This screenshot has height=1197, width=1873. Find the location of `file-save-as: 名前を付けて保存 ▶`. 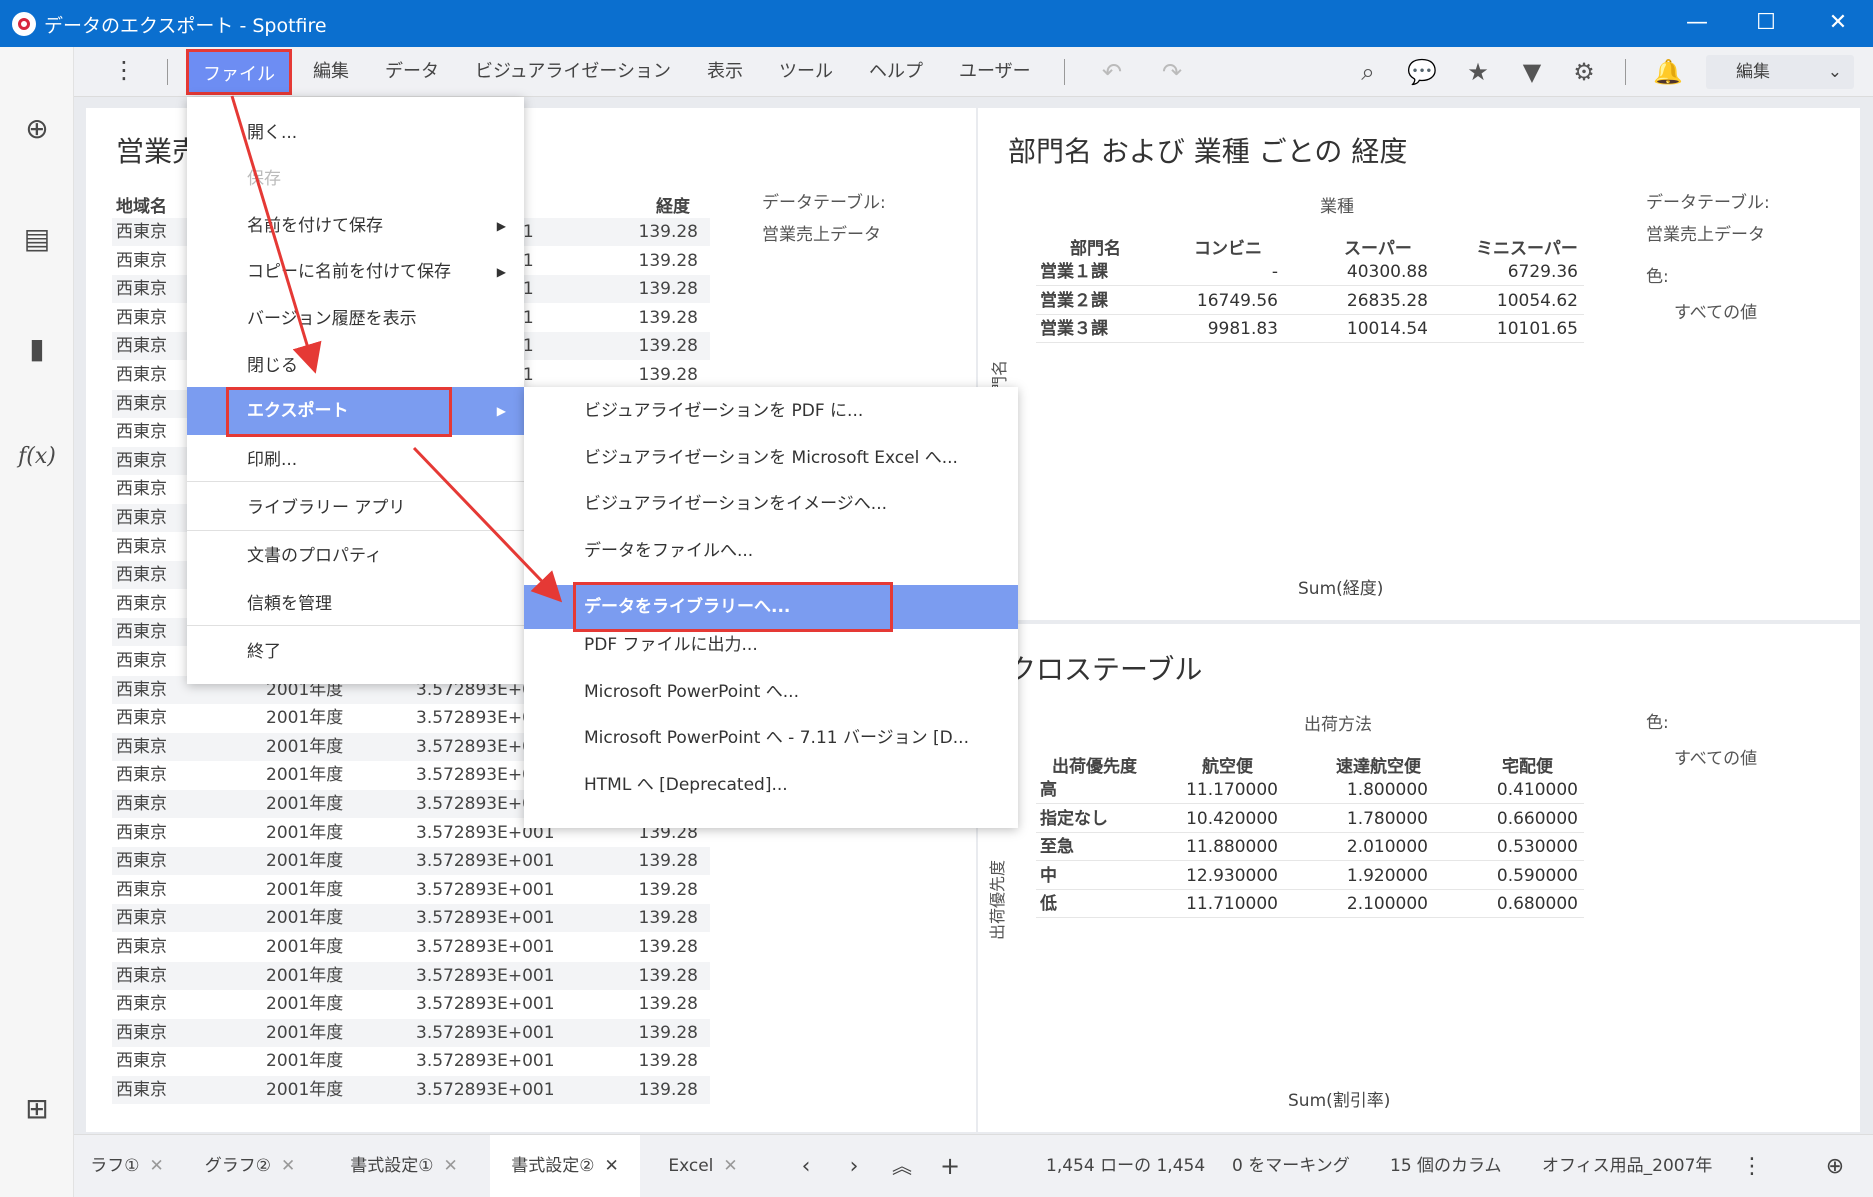

file-save-as: 名前を付けて保存 ▶ is located at coordinates (355, 226).